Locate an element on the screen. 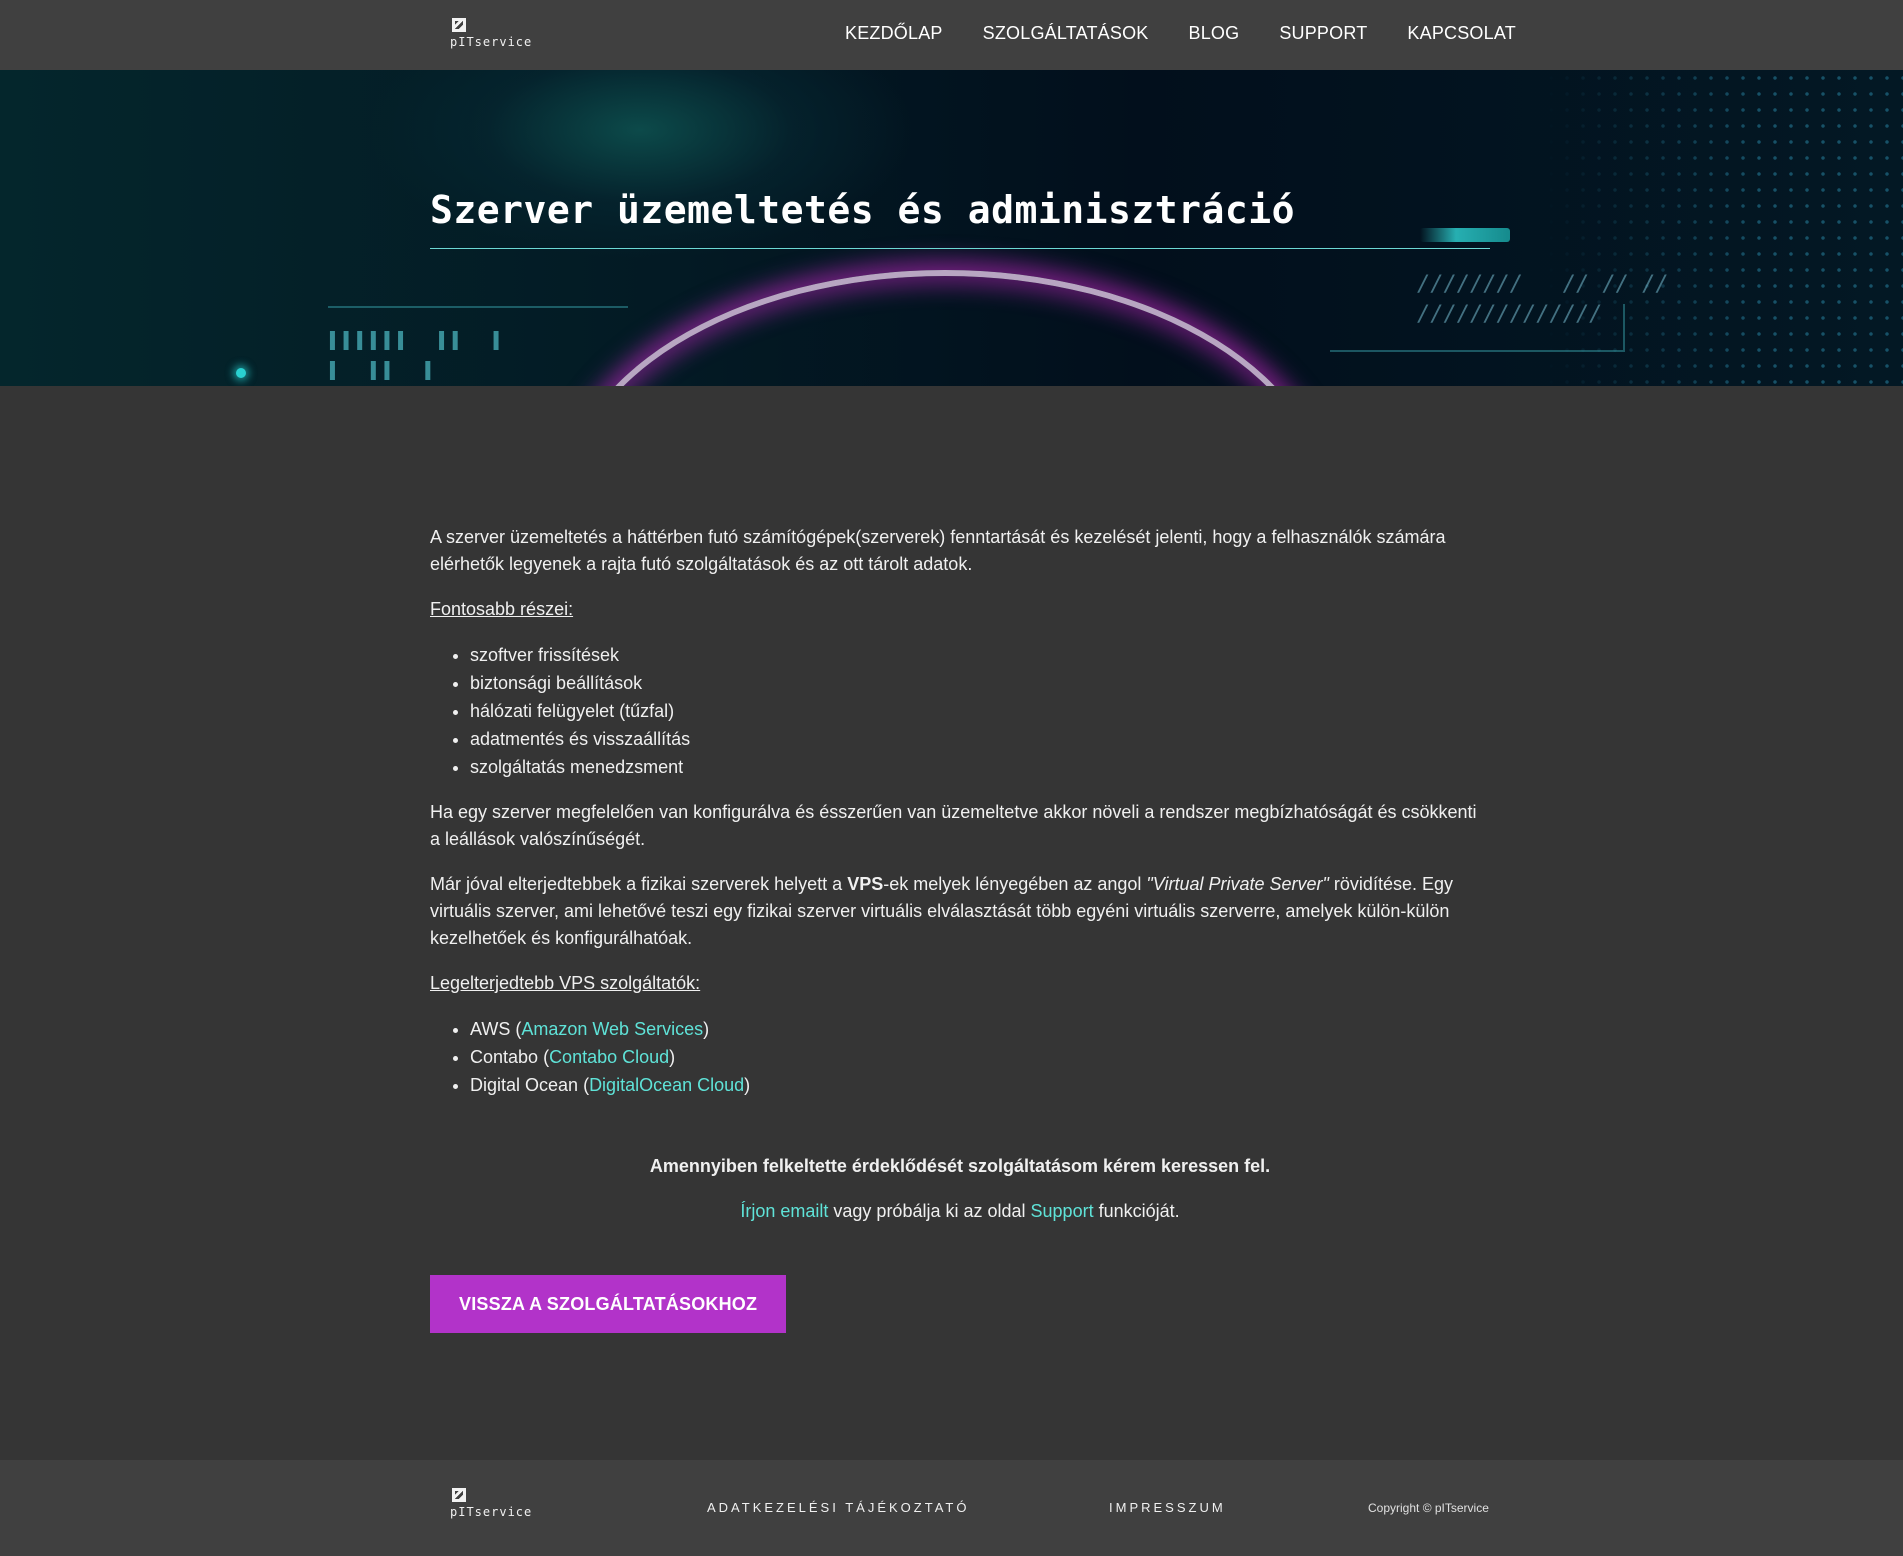 The width and height of the screenshot is (1903, 1556). back-to-services-button: VISSZA A SZOLGÁLTATÁSOKHOZ is located at coordinates (608, 1304).